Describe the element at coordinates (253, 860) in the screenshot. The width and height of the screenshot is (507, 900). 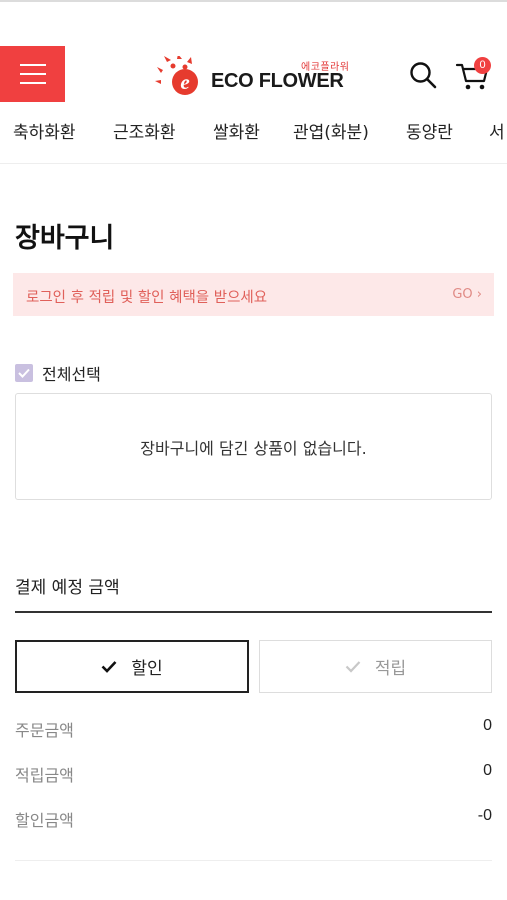
I see `bottom-divider` at that location.